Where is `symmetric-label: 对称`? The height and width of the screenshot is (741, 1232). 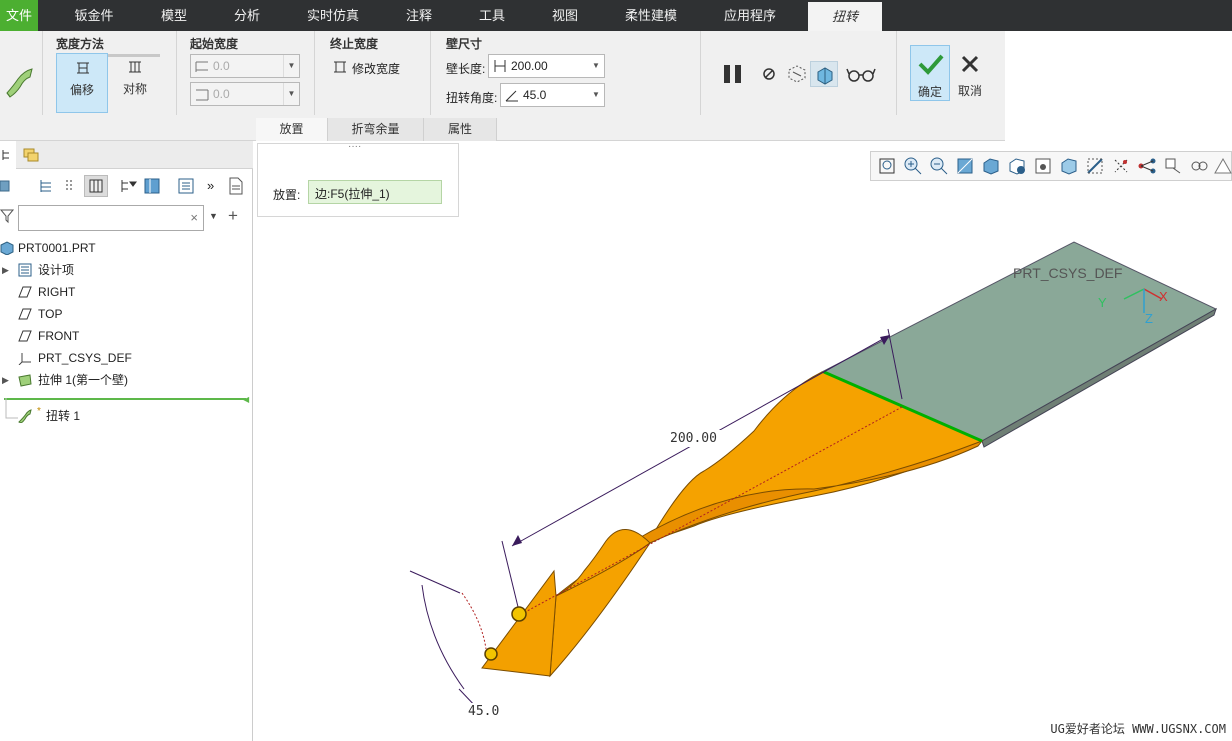
symmetric-label: 对称 is located at coordinates (134, 89).